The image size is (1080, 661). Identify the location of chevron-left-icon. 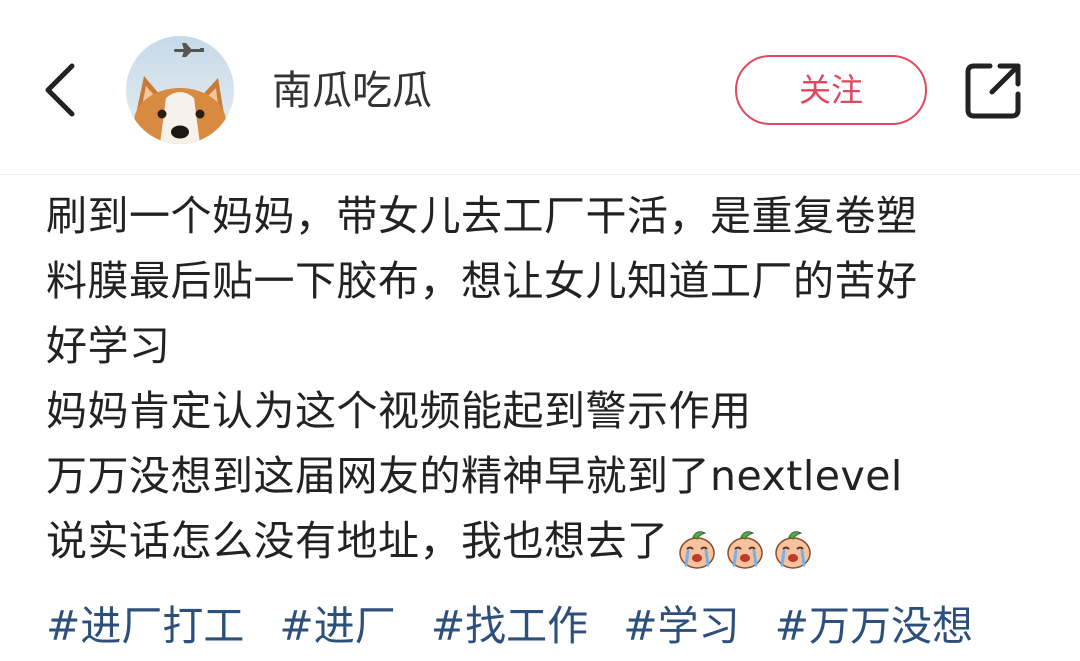
(60, 90).